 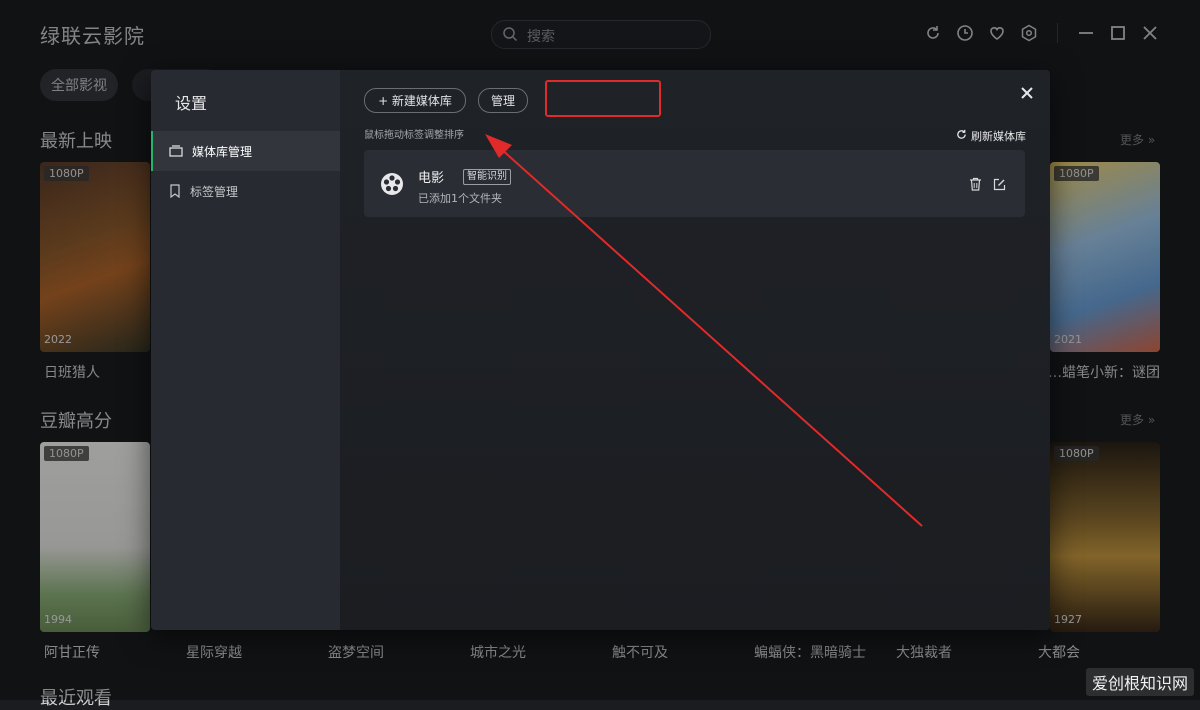 What do you see at coordinates (245, 191) in the screenshot?
I see `sidebar-item-tag-management: 标签管理` at bounding box center [245, 191].